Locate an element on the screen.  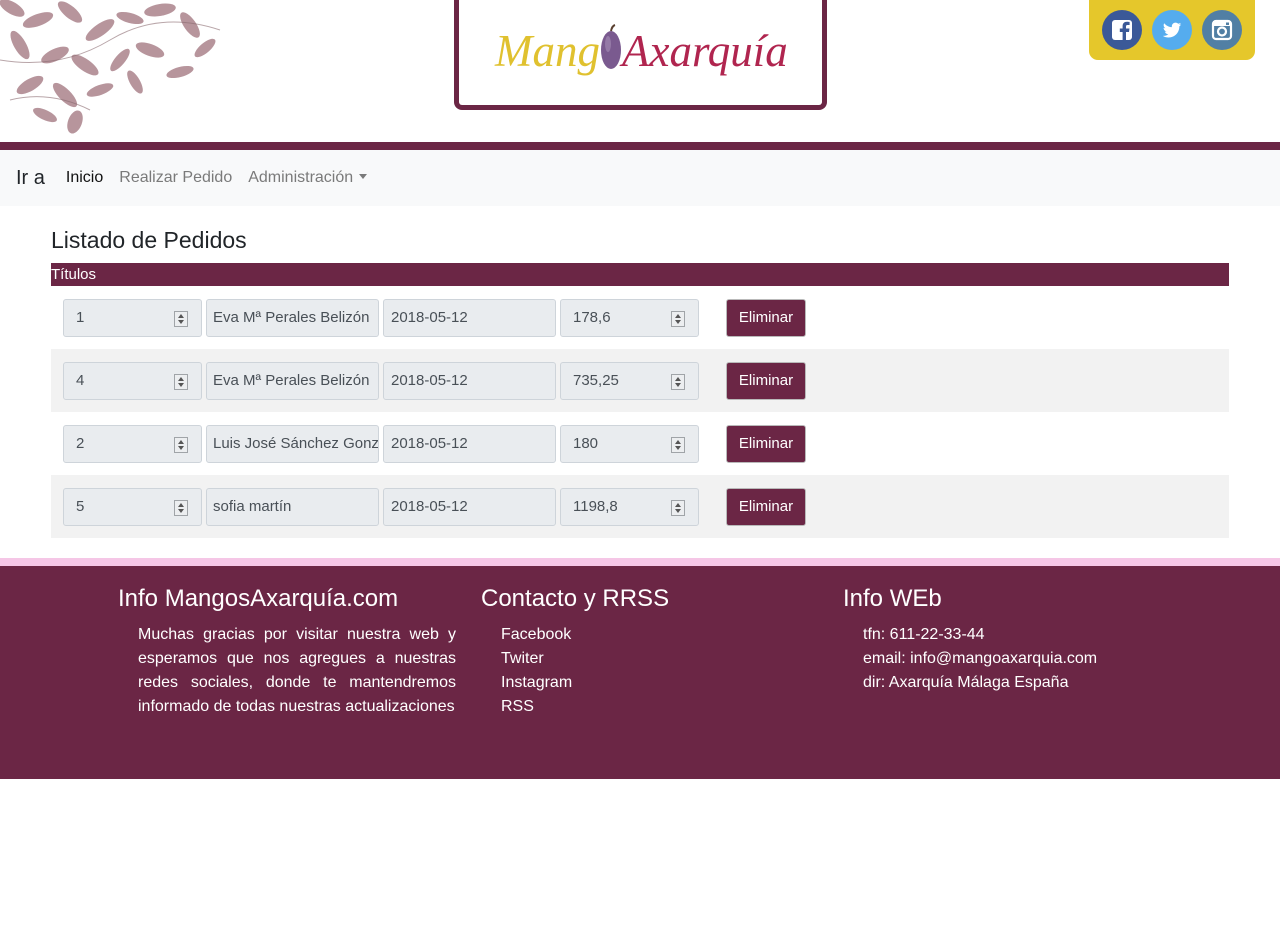
nav-dropdown-label: Administración is located at coordinates (301, 177).